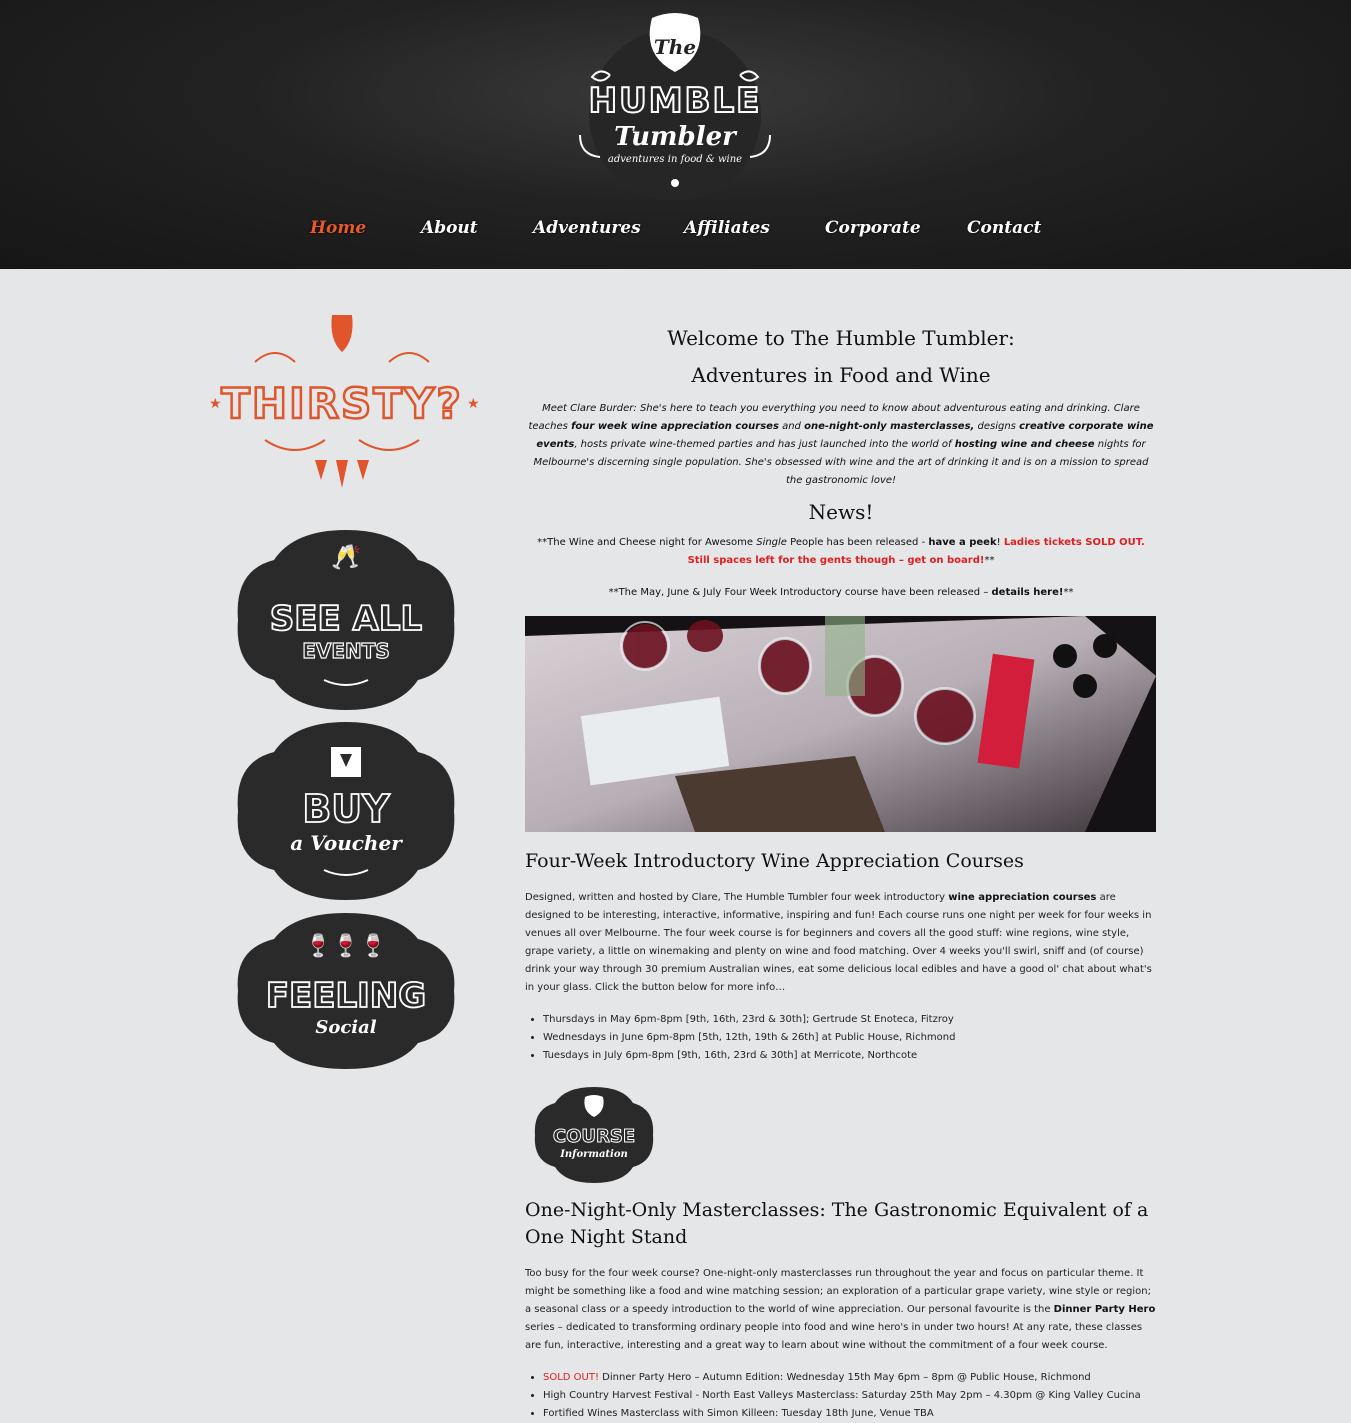  Describe the element at coordinates (587, 228) in the screenshot. I see `nav-adventures: Adventures` at that location.